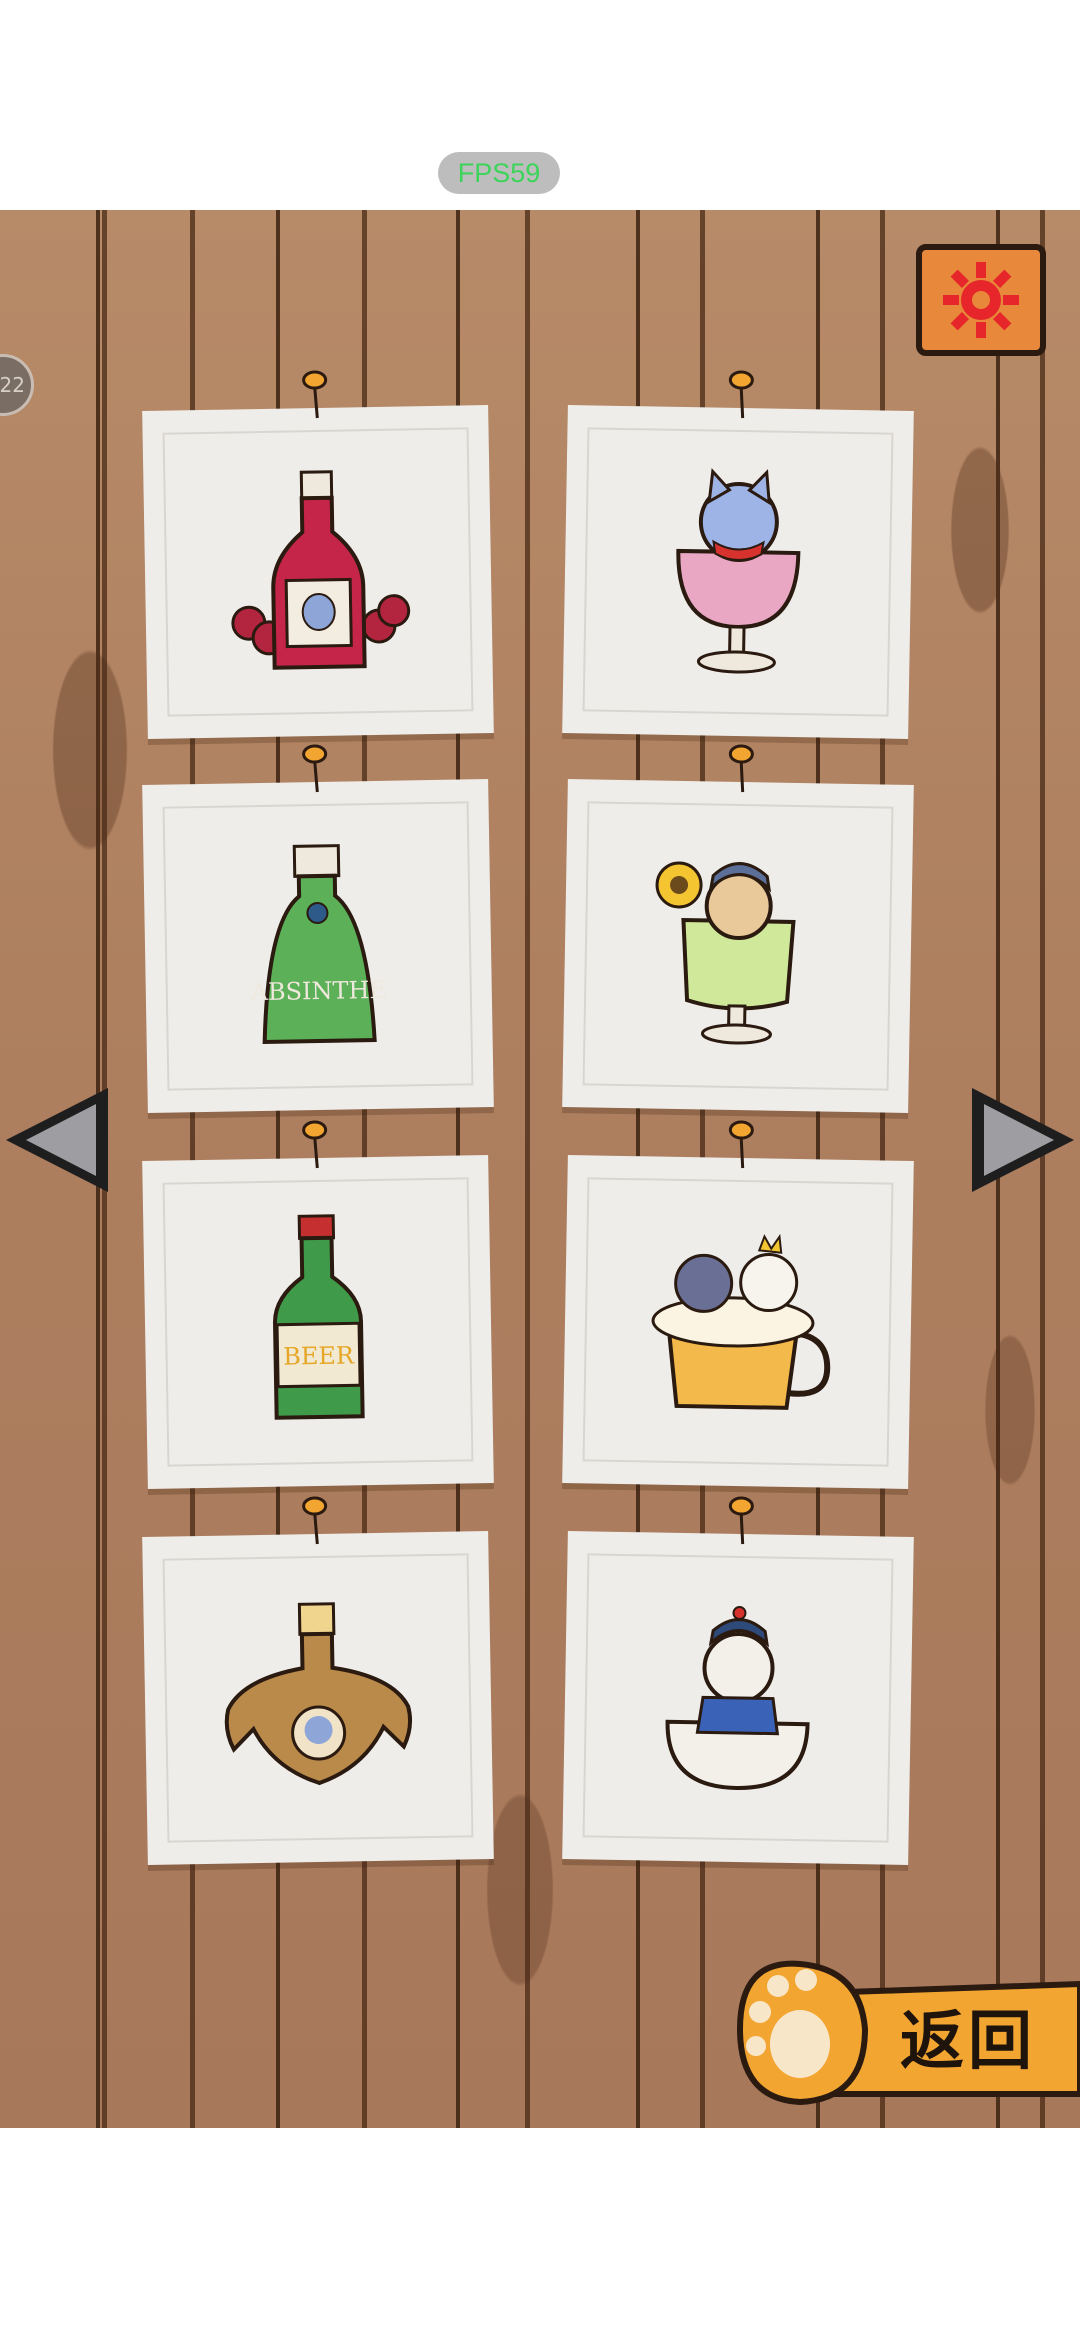  What do you see at coordinates (319, 1317) in the screenshot?
I see `beer-bottle-icon: BEER` at bounding box center [319, 1317].